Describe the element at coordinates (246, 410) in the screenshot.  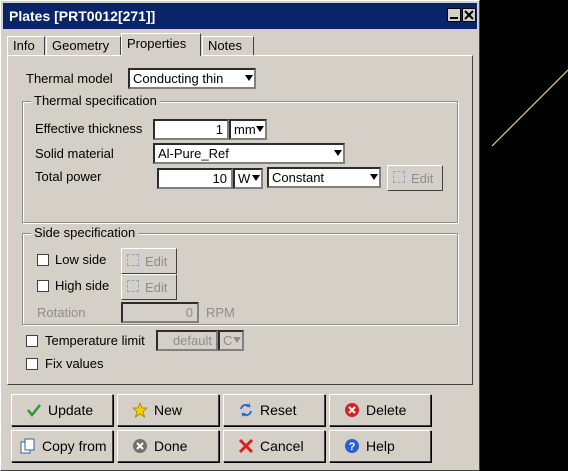
I see `refresh-icon` at that location.